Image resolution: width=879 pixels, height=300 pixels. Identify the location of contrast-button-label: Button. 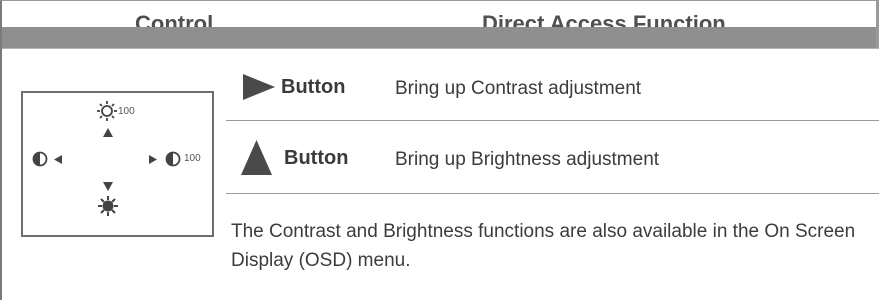
(313, 87).